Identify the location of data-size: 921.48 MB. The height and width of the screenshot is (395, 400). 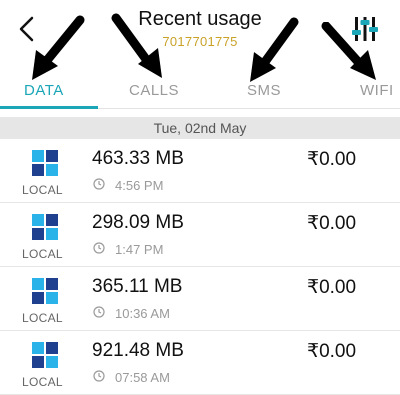
(138, 350).